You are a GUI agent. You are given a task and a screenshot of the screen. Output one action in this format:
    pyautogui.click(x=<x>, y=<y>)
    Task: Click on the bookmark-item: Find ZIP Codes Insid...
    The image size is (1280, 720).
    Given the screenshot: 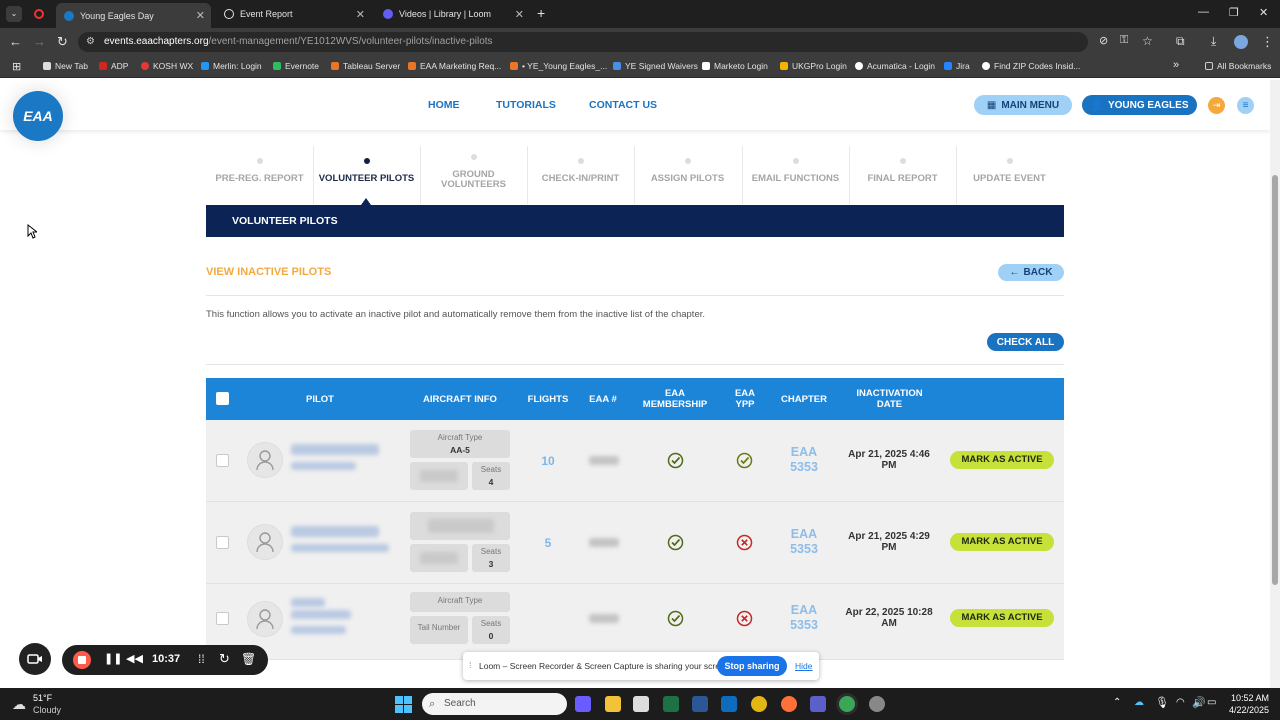 What is the action you would take?
    pyautogui.click(x=1031, y=66)
    